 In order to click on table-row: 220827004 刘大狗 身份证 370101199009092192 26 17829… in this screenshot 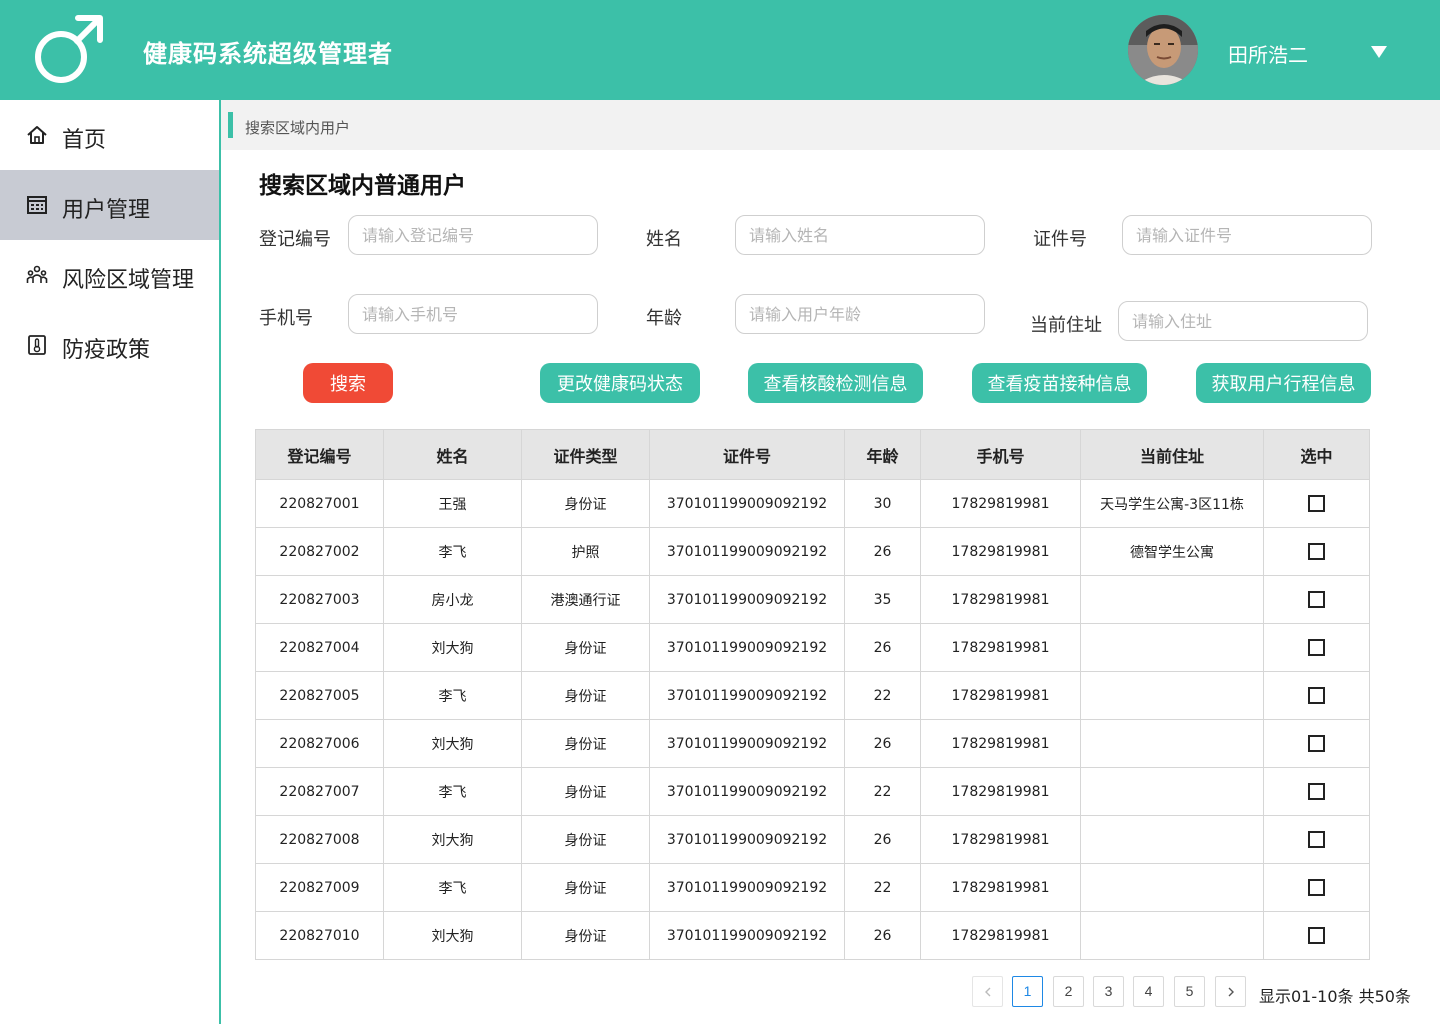, I will do `click(812, 647)`.